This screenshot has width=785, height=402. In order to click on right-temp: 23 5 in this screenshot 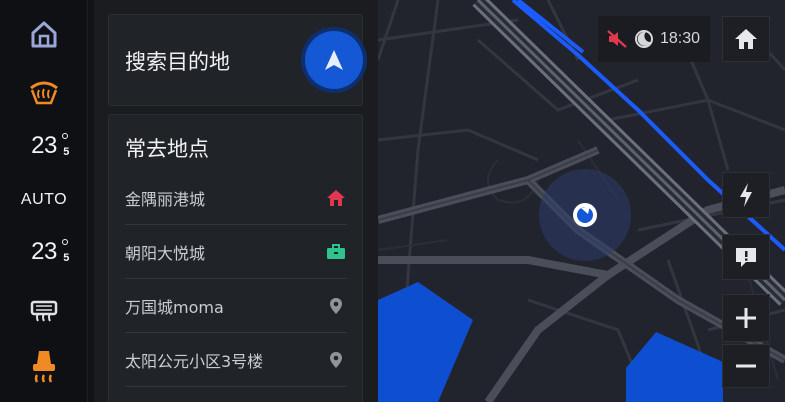, I will do `click(44, 252)`.